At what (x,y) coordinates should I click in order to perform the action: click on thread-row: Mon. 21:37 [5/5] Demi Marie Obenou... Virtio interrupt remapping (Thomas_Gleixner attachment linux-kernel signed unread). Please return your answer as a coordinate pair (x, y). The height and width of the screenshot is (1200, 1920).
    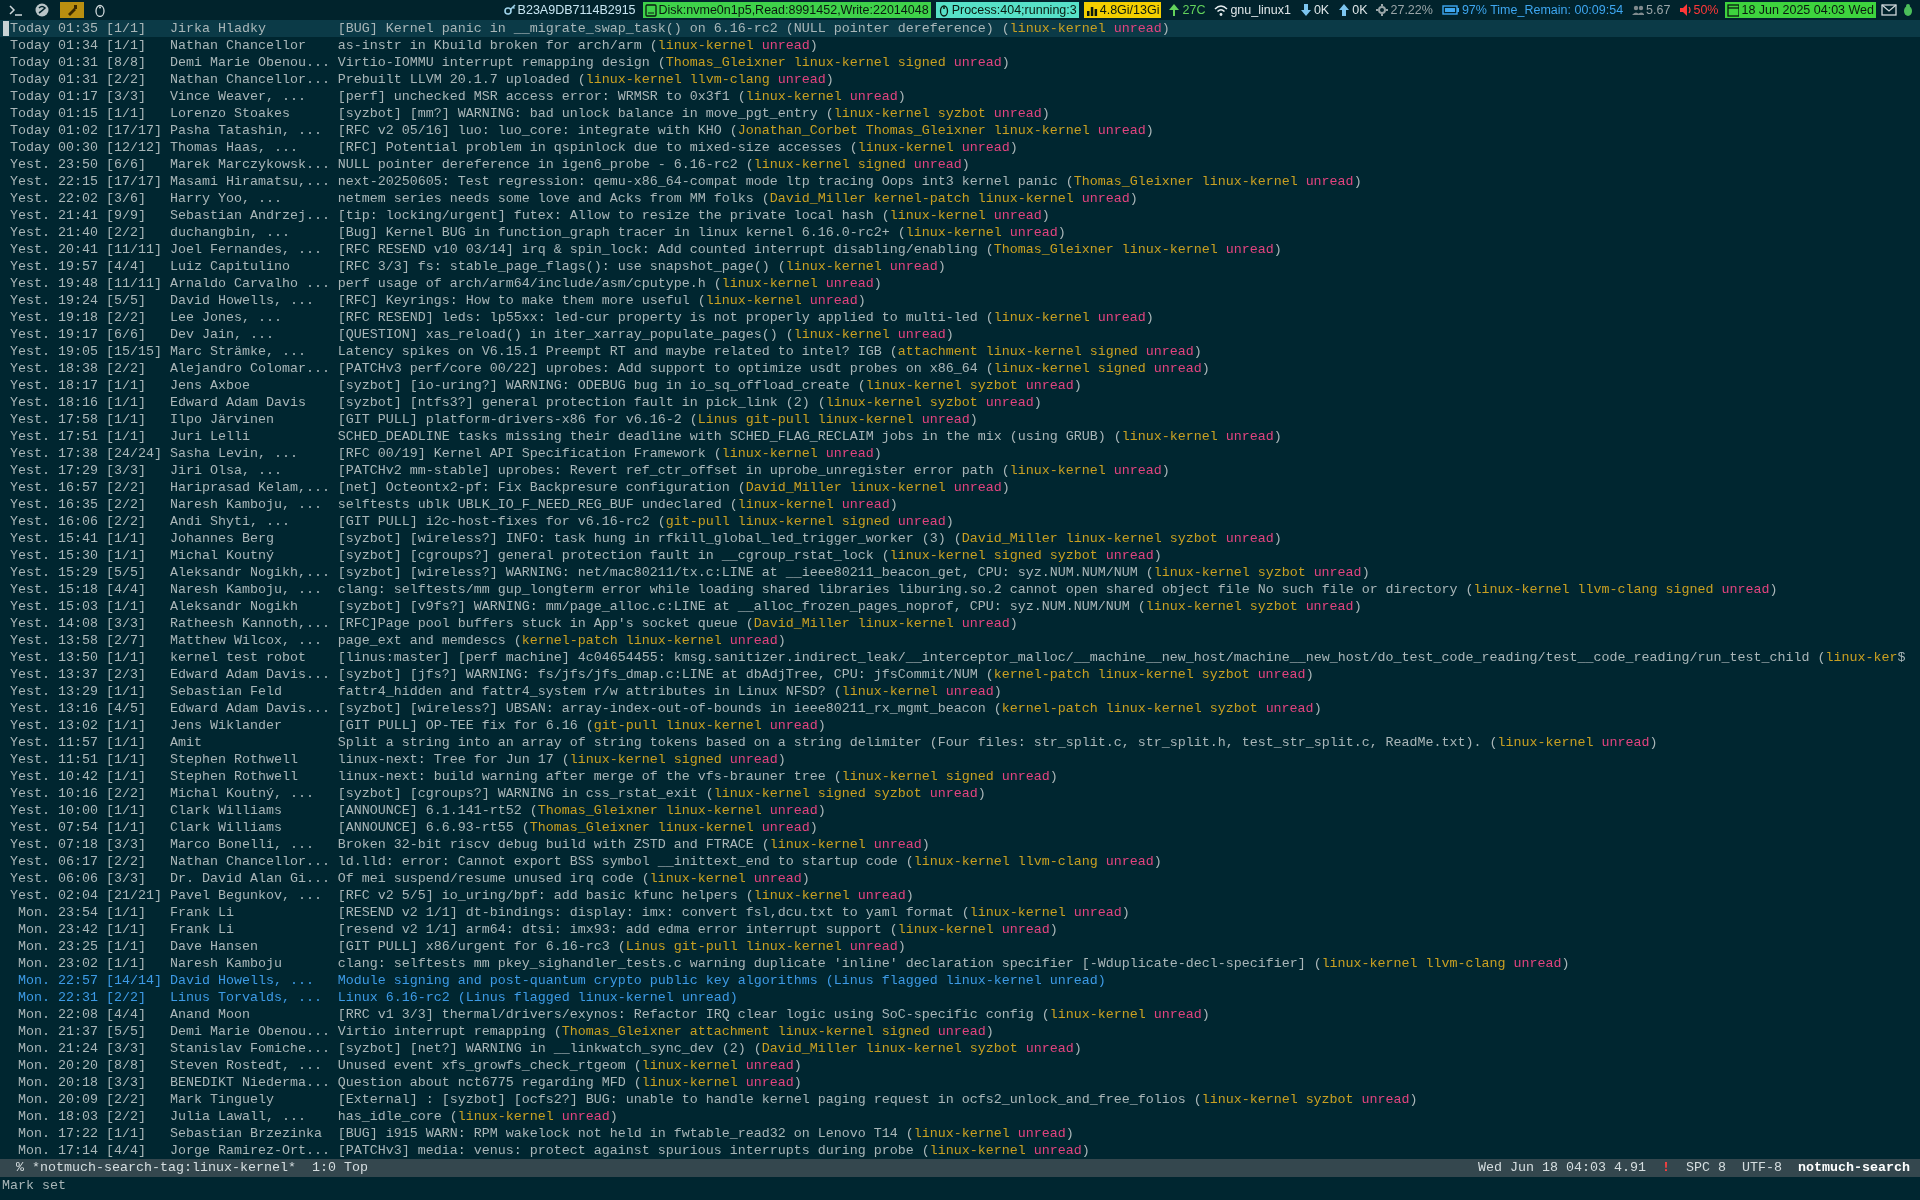
    Looking at the image, I should click on (960, 1031).